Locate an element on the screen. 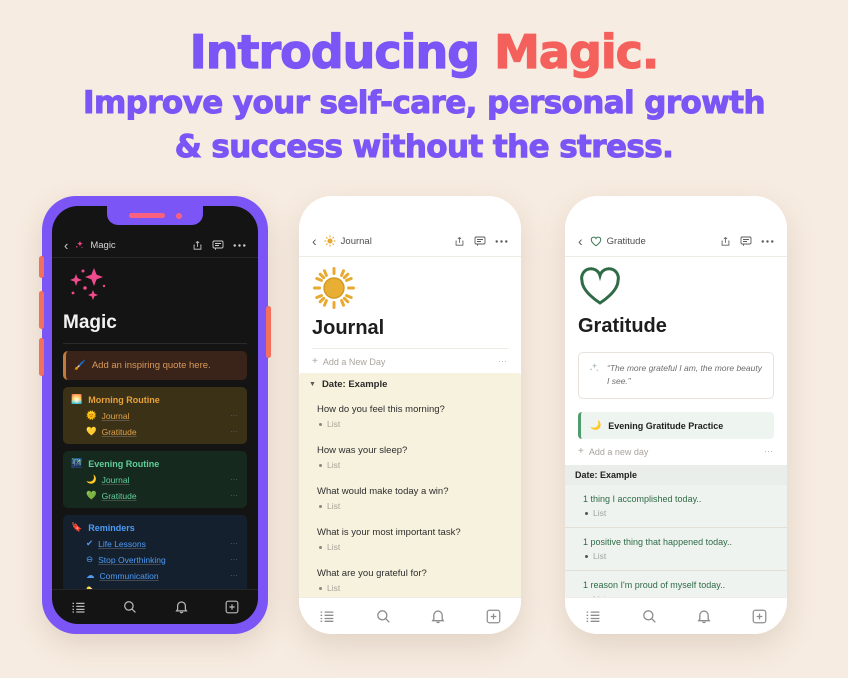 The width and height of the screenshot is (848, 678). list-item: ☁ Communication ⋯ is located at coordinates (155, 575).